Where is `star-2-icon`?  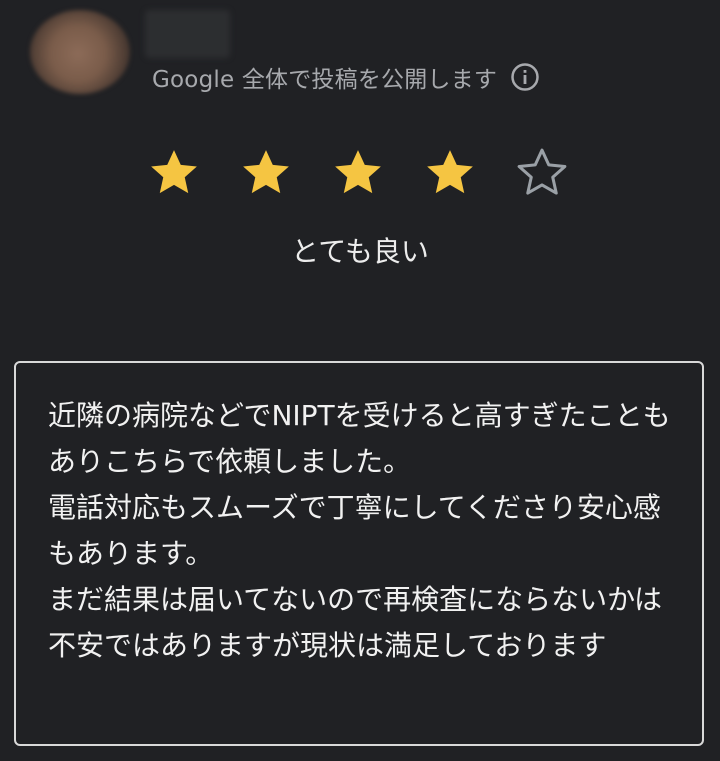 star-2-icon is located at coordinates (266, 173).